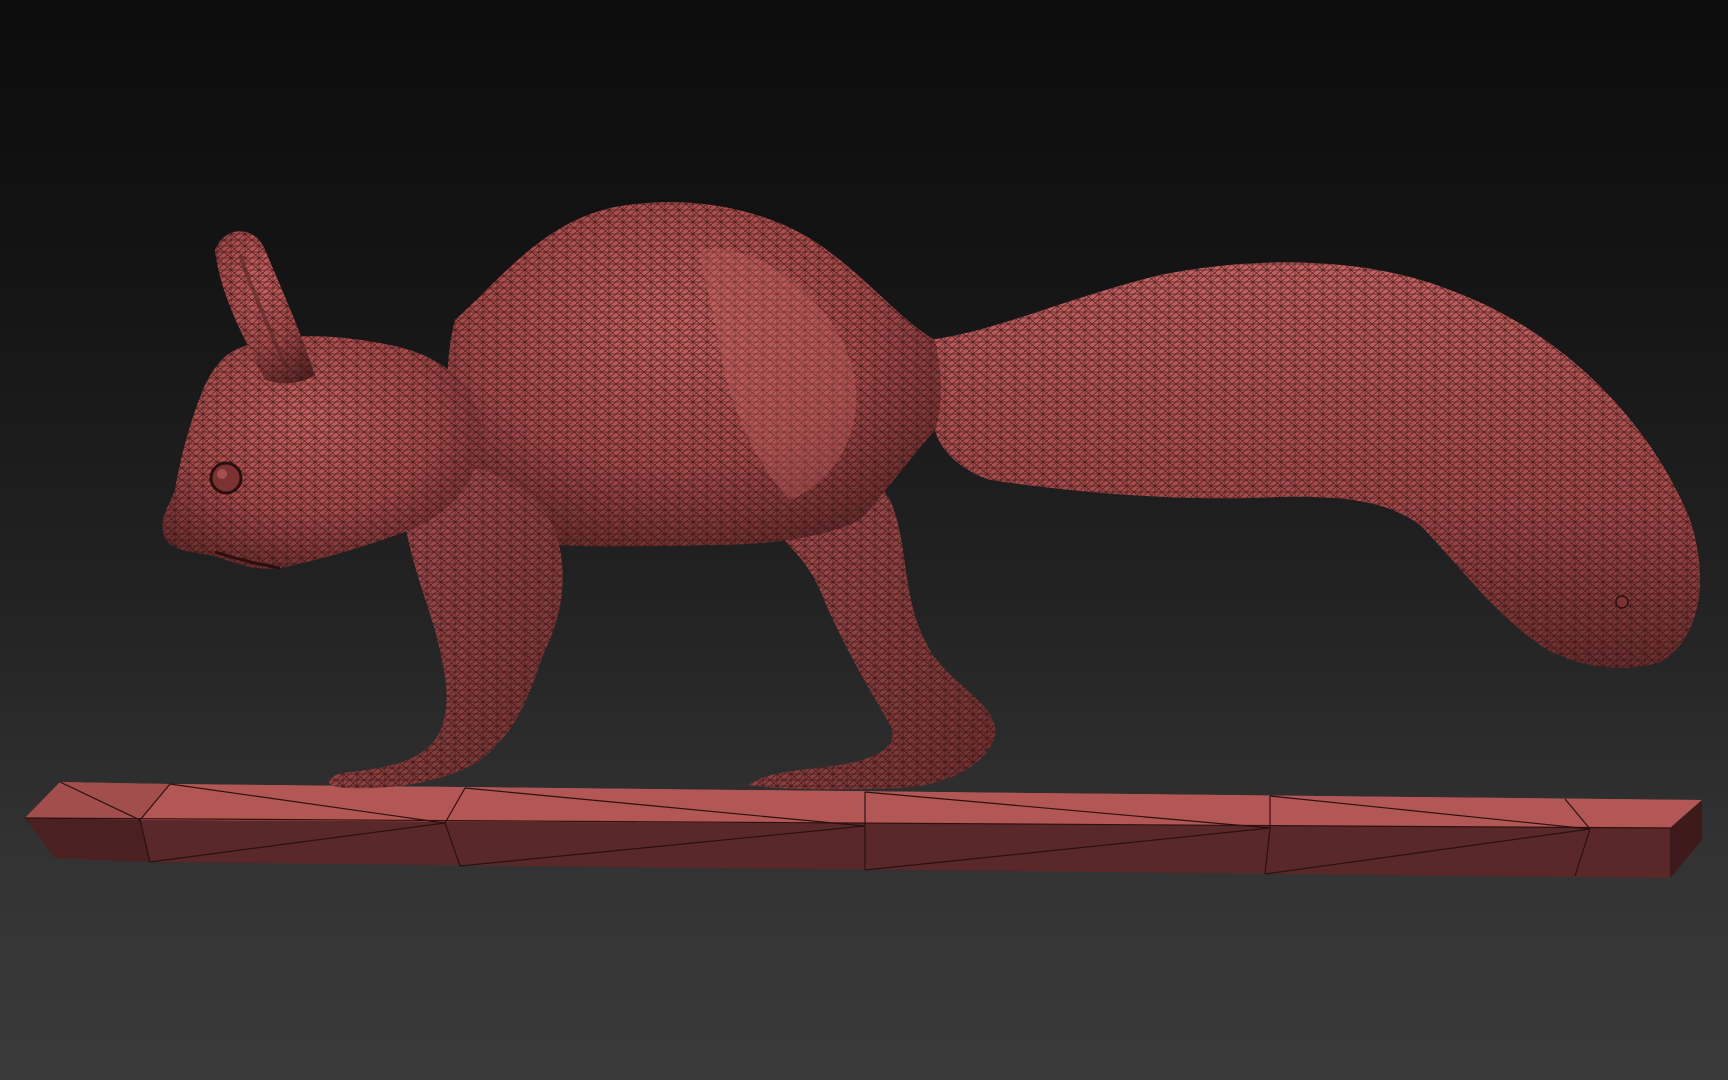 This screenshot has width=1728, height=1080. Describe the element at coordinates (226, 478) in the screenshot. I see `squirrel-eye` at that location.